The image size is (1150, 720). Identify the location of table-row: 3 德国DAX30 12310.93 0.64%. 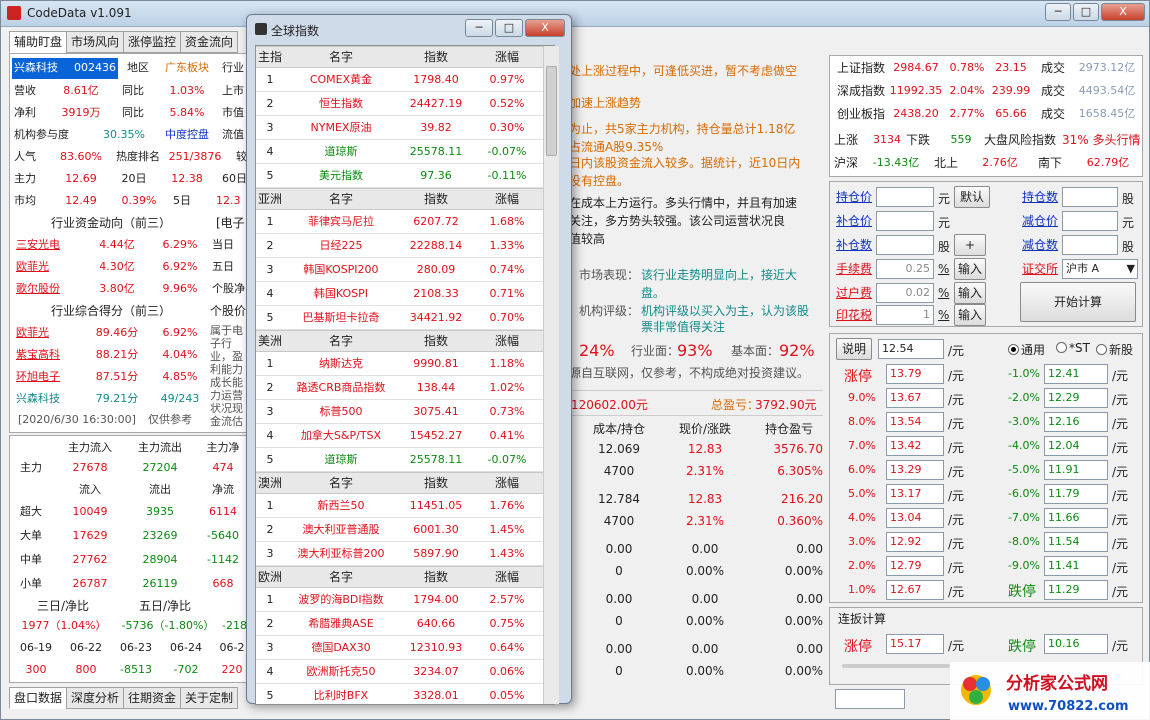
(405, 648).